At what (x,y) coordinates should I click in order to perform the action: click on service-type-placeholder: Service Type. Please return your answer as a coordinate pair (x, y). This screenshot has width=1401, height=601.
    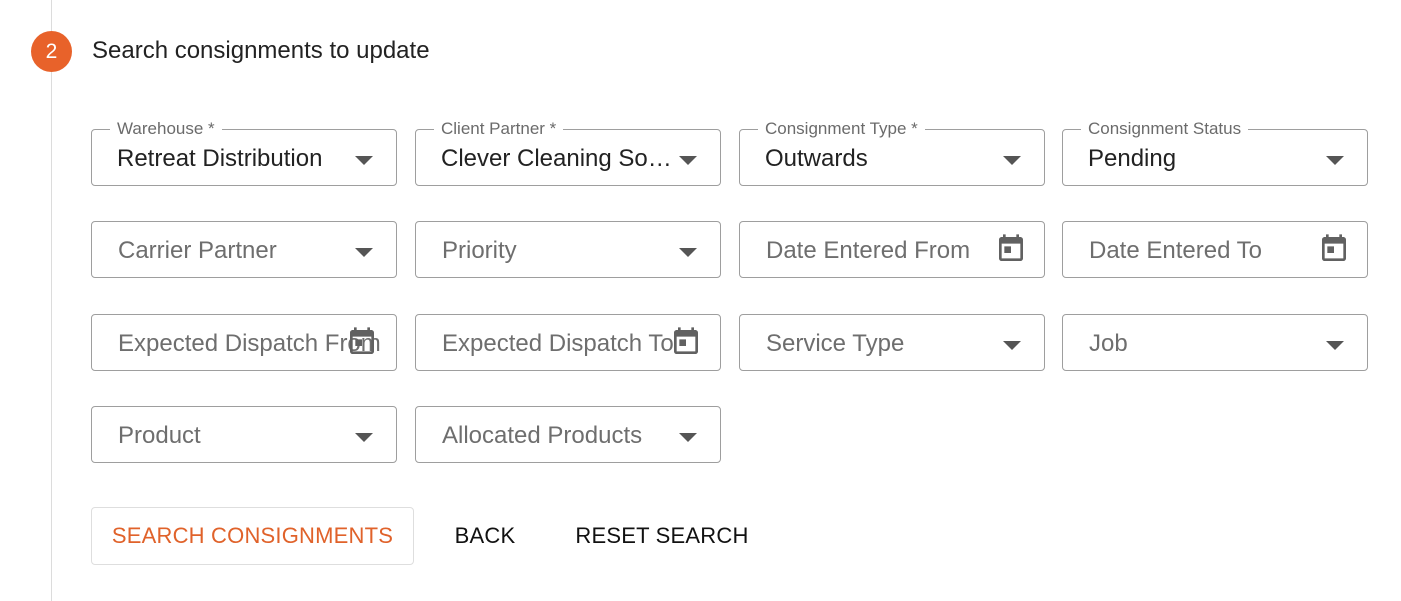
    Looking at the image, I should click on (835, 343).